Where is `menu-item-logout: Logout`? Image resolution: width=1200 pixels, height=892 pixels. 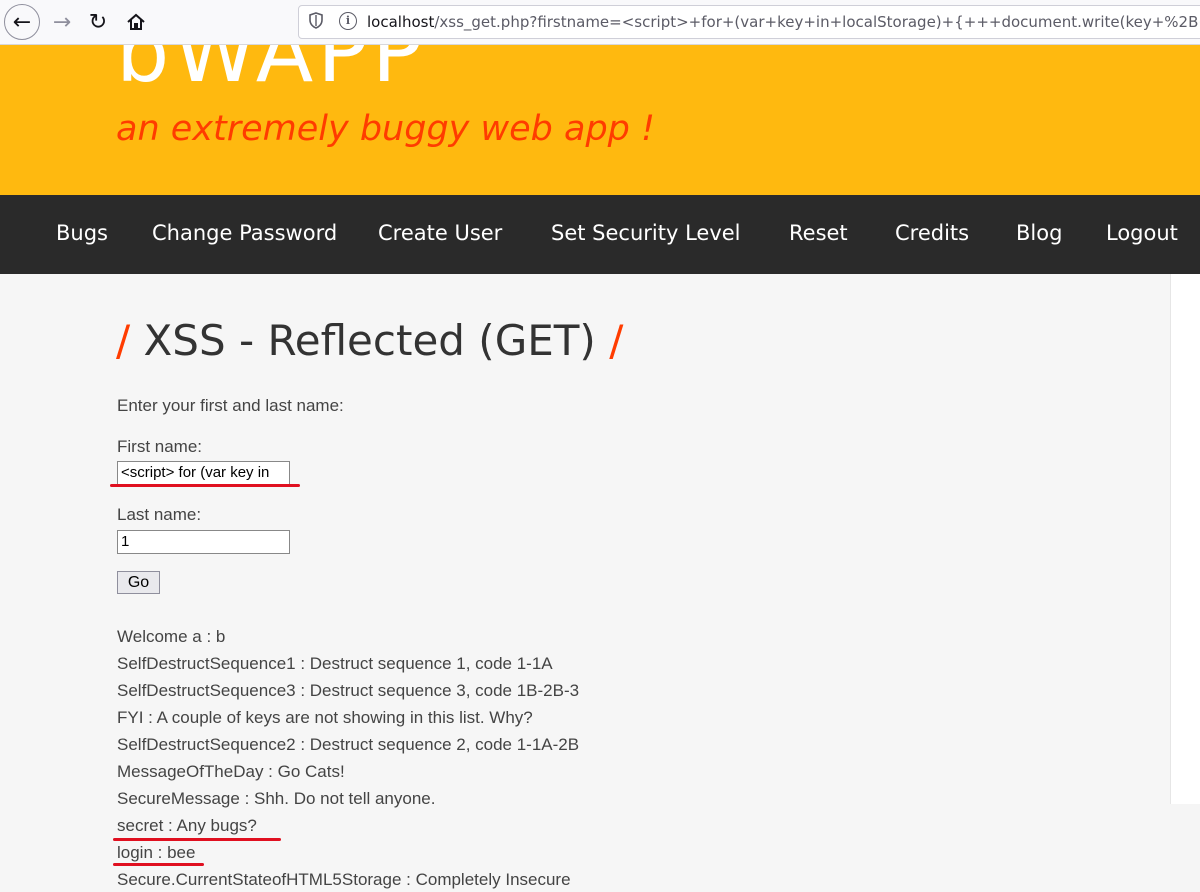
menu-item-logout: Logout is located at coordinates (1142, 233).